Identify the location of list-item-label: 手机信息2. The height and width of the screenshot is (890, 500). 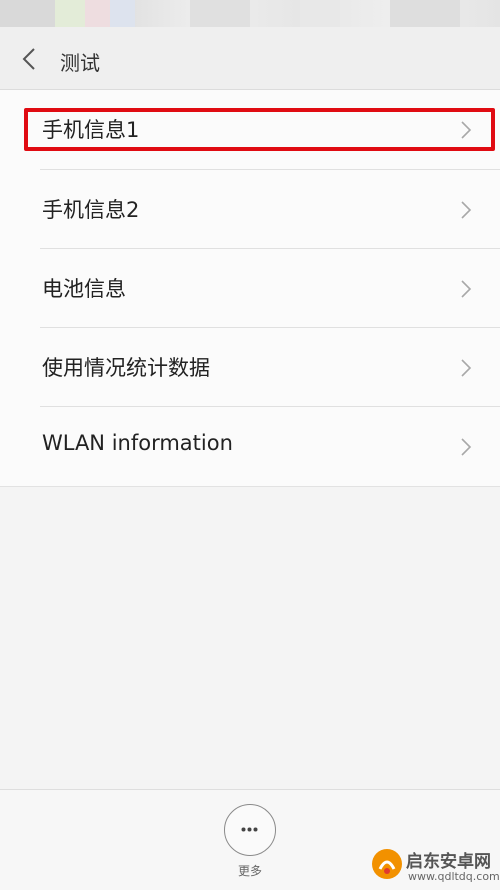
(91, 210).